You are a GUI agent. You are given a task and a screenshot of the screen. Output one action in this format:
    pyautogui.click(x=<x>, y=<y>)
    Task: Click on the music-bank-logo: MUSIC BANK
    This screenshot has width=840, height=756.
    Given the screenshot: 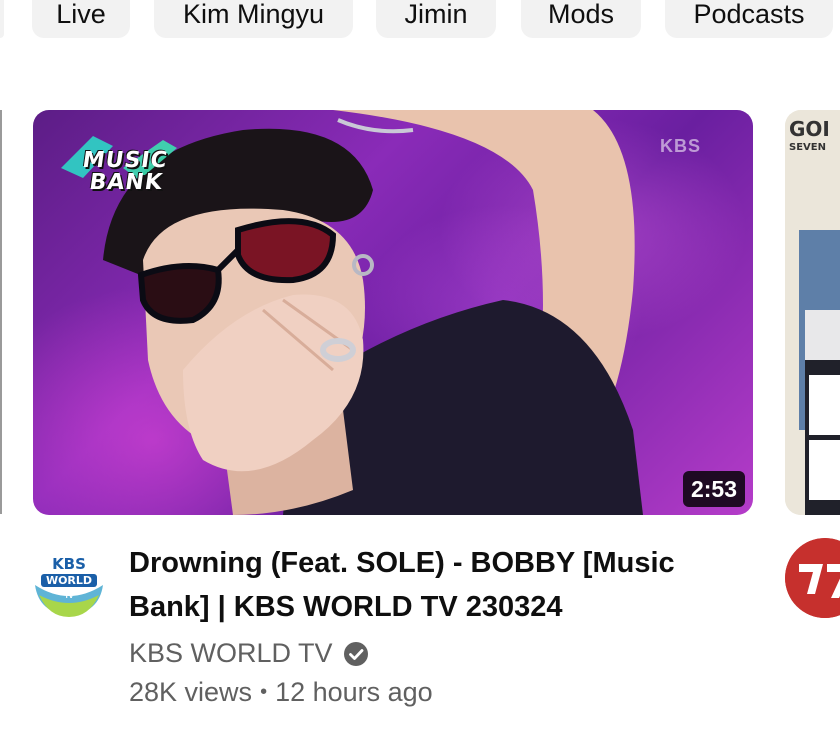 What is the action you would take?
    pyautogui.click(x=117, y=161)
    